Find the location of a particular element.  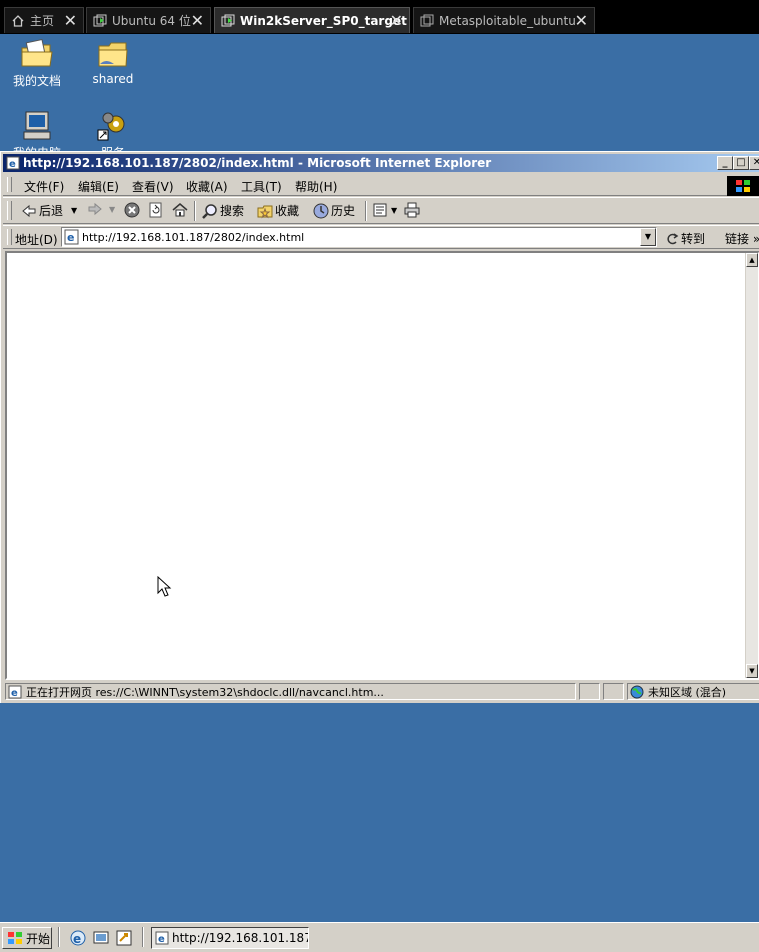

print-button is located at coordinates (412, 210).